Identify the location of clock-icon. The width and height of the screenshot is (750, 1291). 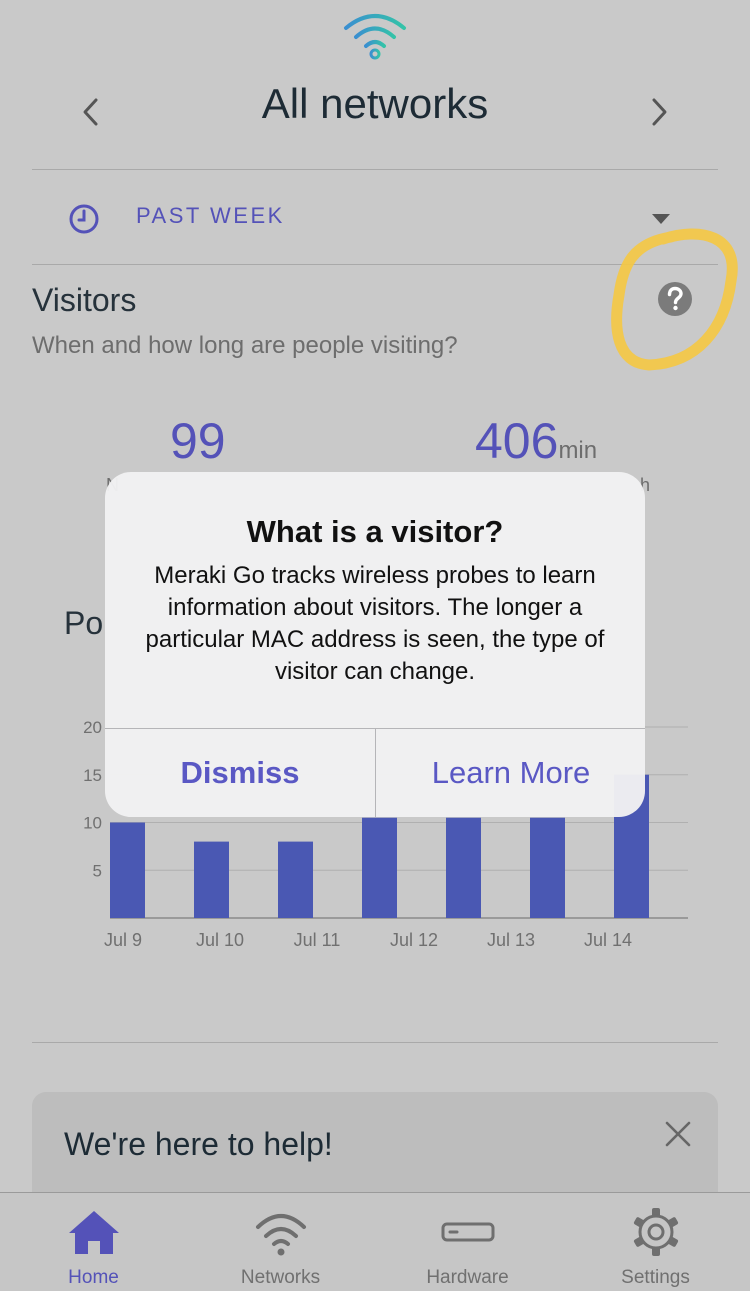
(84, 219).